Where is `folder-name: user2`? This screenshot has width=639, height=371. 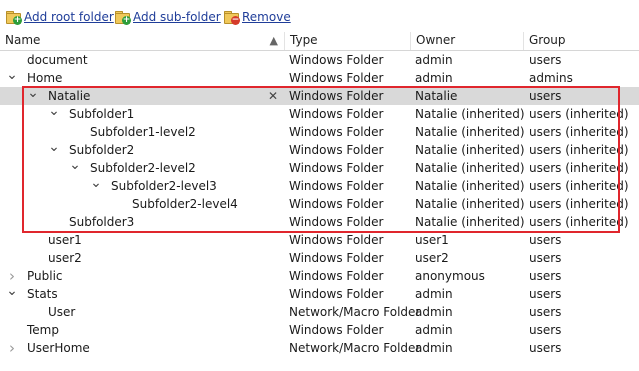 folder-name: user2 is located at coordinates (65, 258).